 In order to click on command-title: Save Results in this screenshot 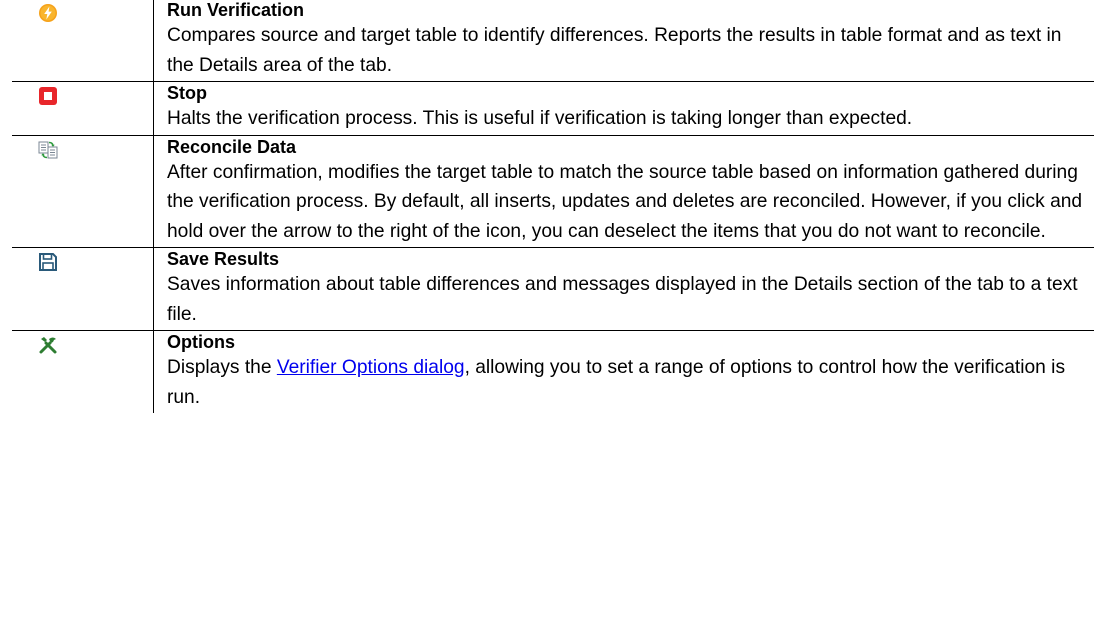, I will do `click(223, 259)`.